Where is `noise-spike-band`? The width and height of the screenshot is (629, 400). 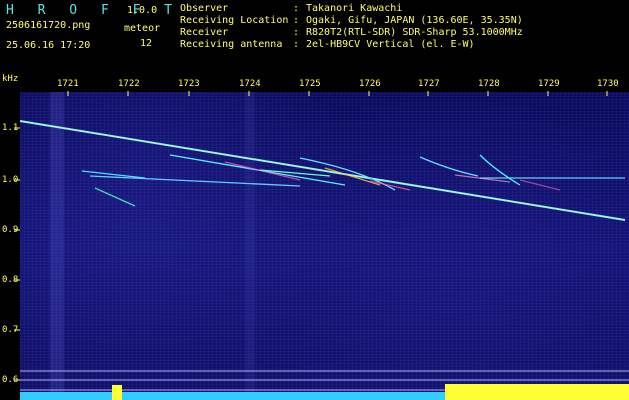 noise-spike-band is located at coordinates (537, 392).